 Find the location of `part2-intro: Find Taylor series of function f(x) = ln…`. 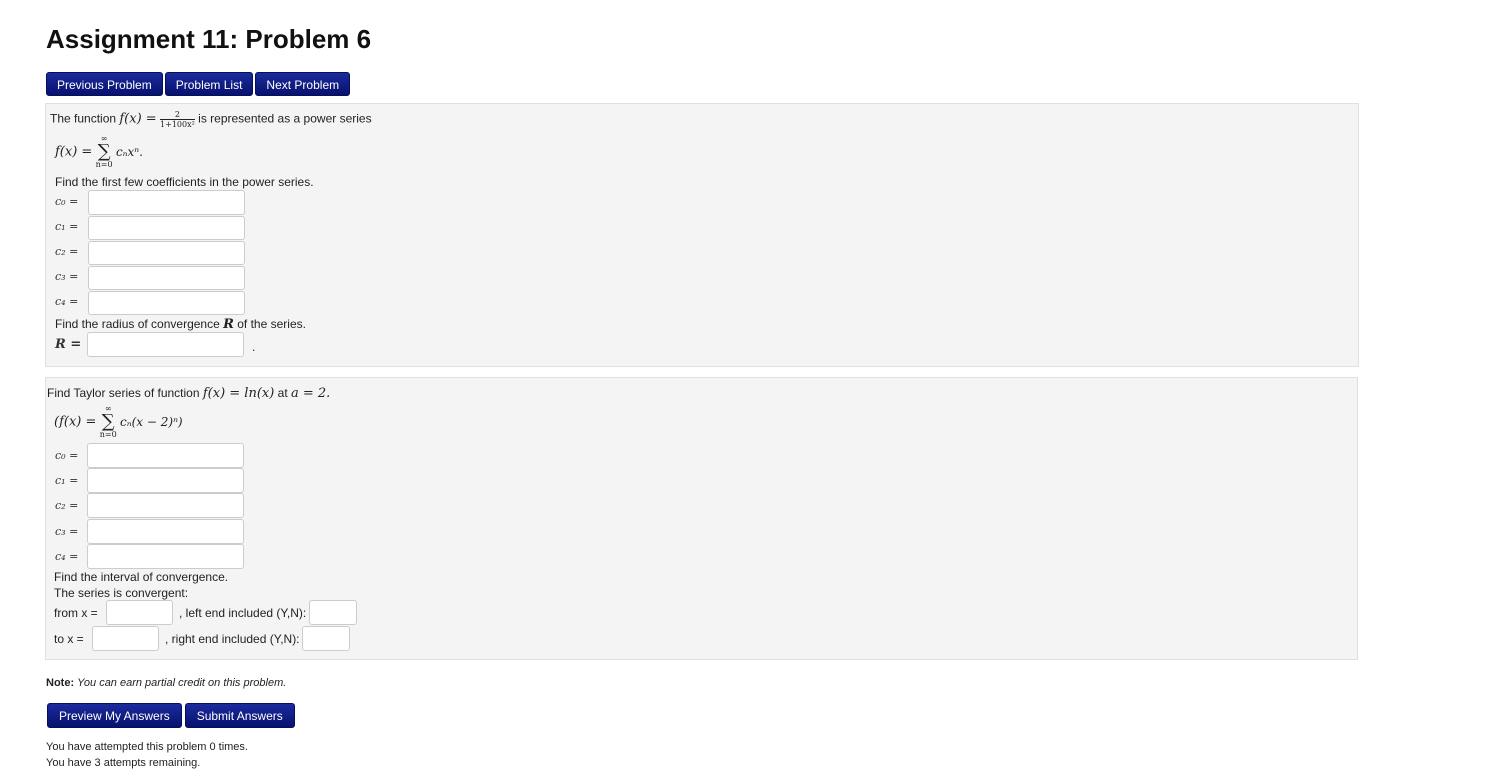

part2-intro: Find Taylor series of function f(x) = ln… is located at coordinates (188, 393).